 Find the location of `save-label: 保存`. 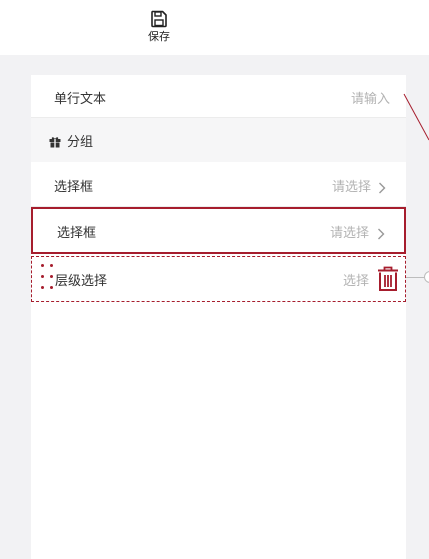

save-label: 保存 is located at coordinates (159, 36).